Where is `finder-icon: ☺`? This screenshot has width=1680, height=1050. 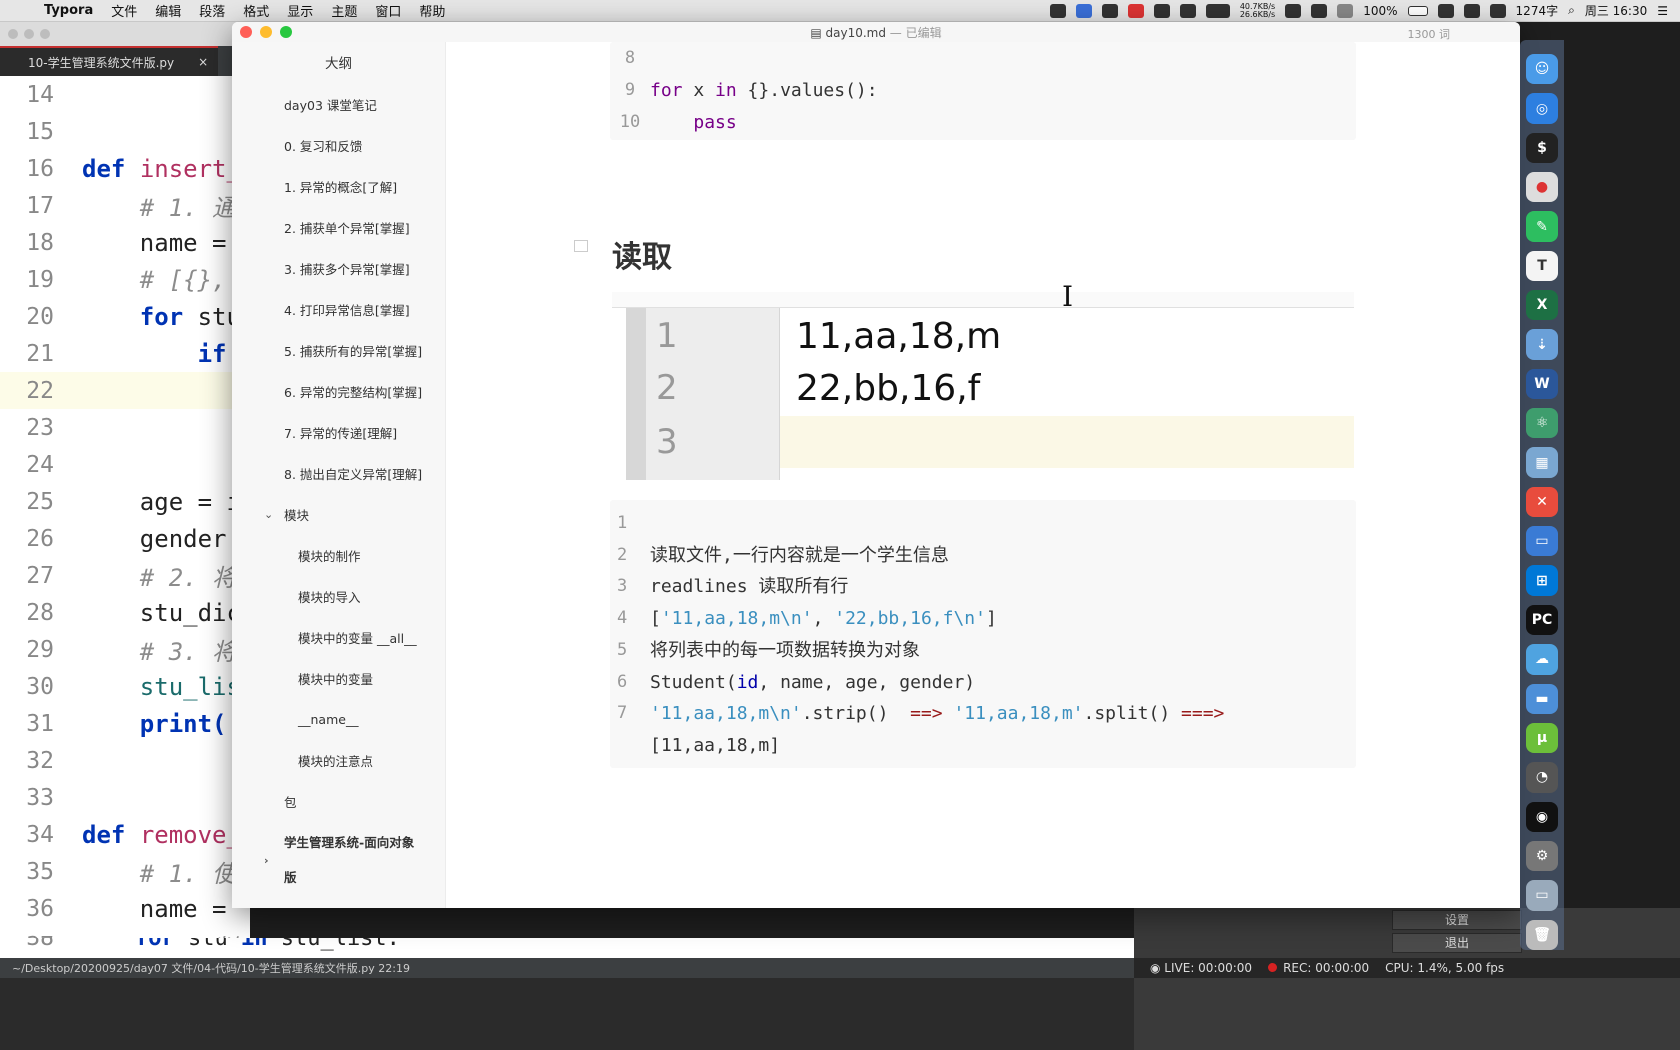 finder-icon: ☺ is located at coordinates (1542, 69).